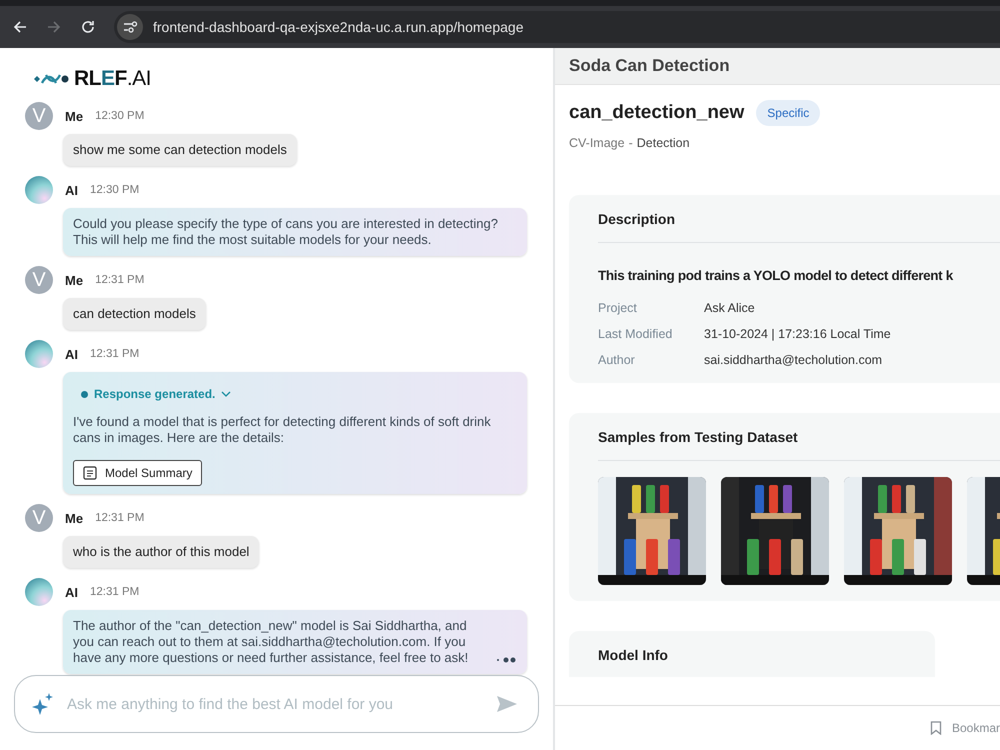 This screenshot has height=750, width=1000. Describe the element at coordinates (649, 66) in the screenshot. I see `panel-title: Soda Can Detection` at that location.